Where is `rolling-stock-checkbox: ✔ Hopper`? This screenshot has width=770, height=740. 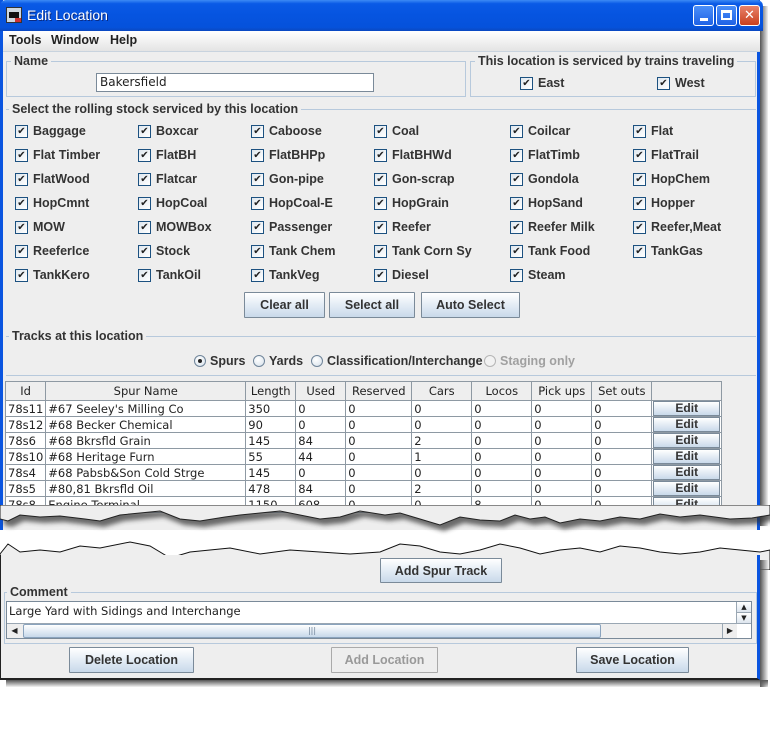 rolling-stock-checkbox: ✔ Hopper is located at coordinates (664, 203).